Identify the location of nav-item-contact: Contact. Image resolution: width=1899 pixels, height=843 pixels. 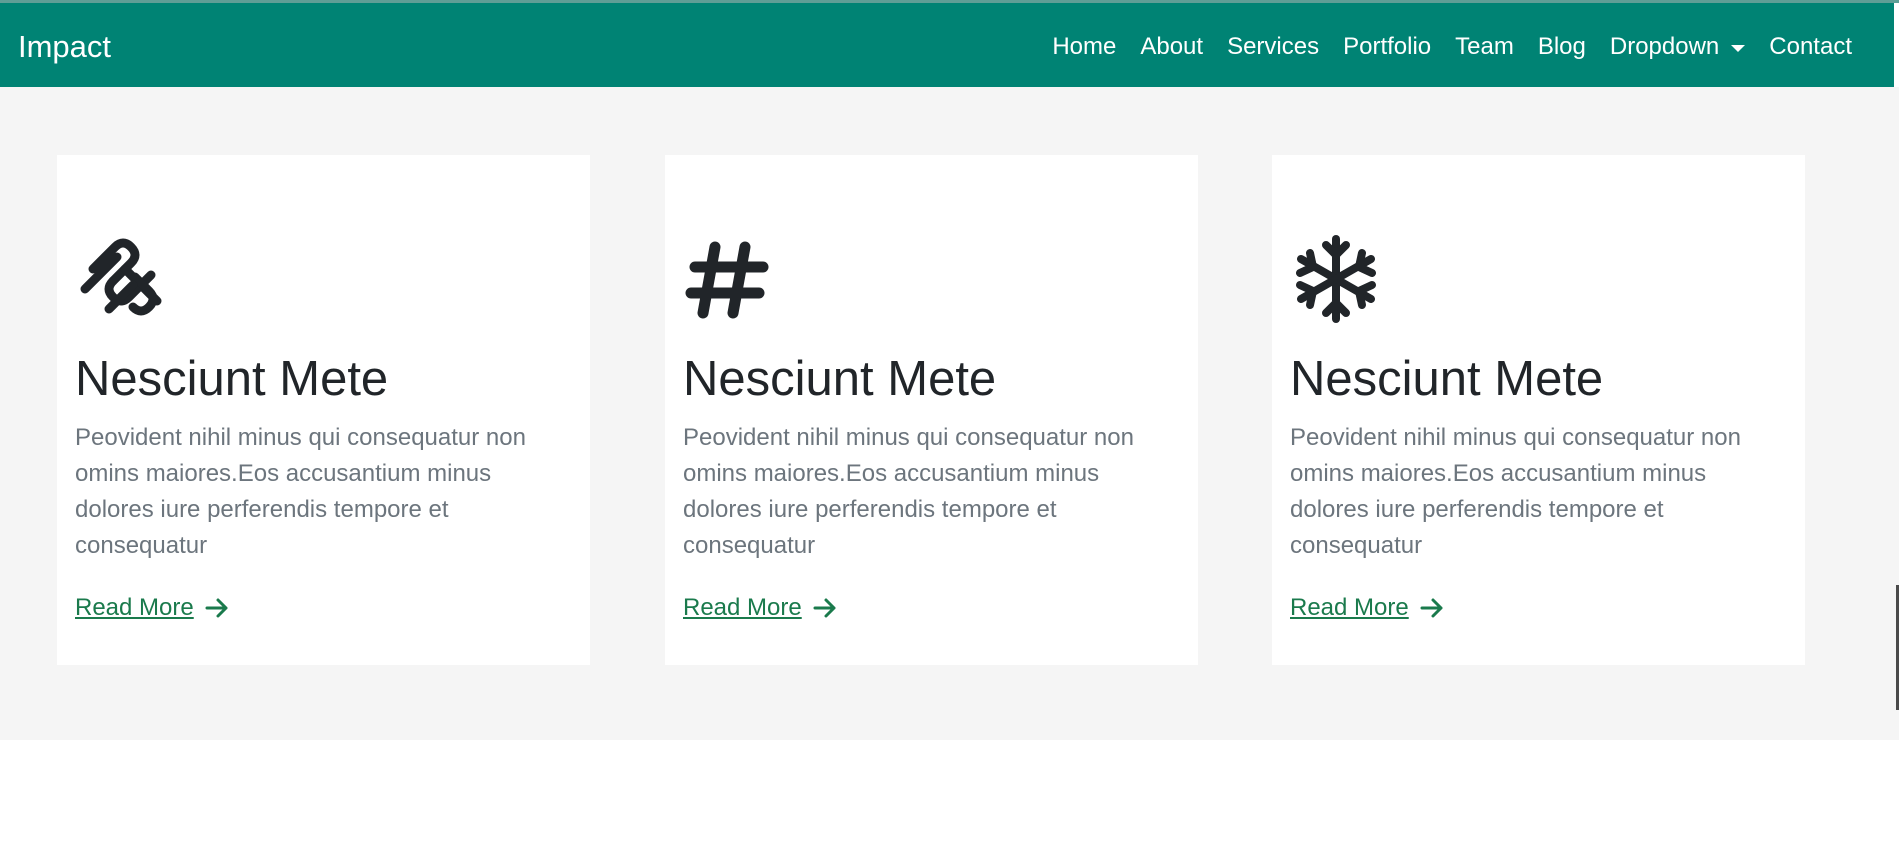
(1810, 47).